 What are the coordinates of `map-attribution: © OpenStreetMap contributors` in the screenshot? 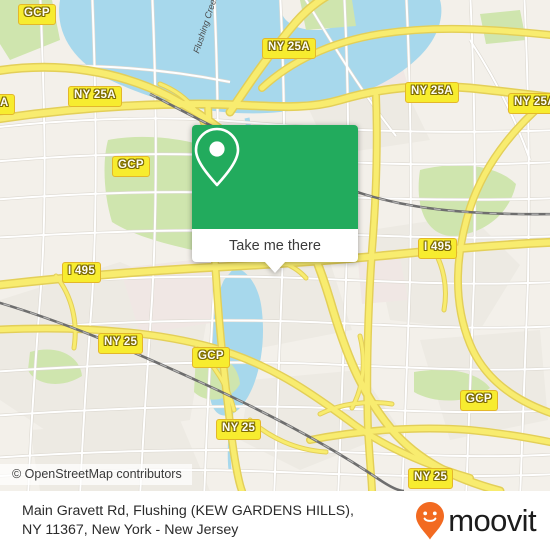 It's located at (96, 474).